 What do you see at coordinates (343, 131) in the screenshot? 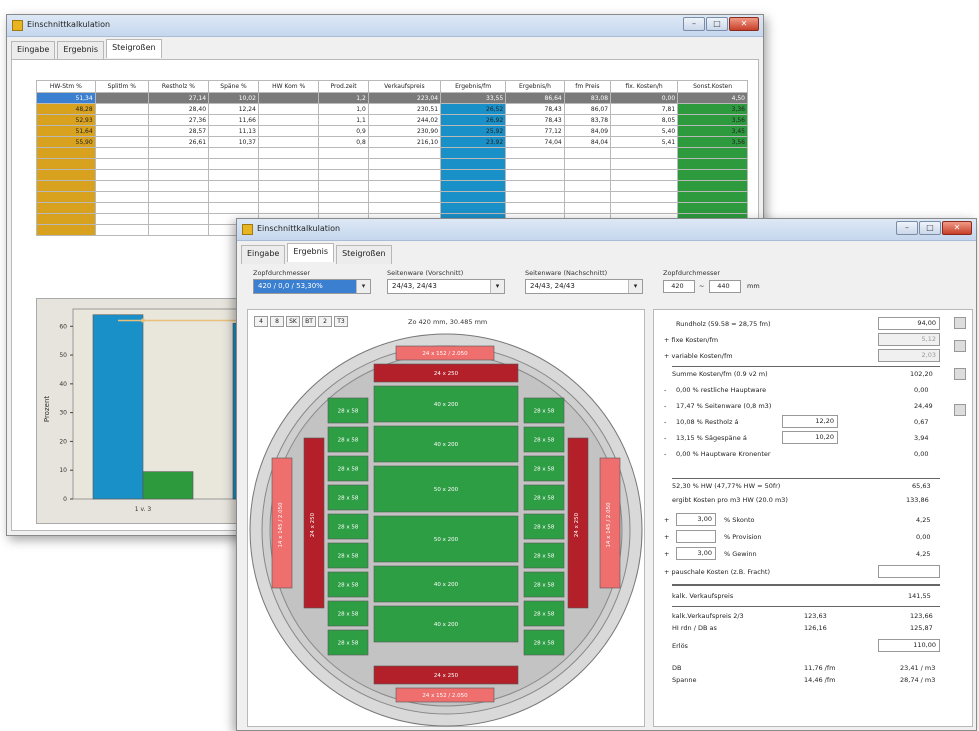
I see `table-cell: 0,9` at bounding box center [343, 131].